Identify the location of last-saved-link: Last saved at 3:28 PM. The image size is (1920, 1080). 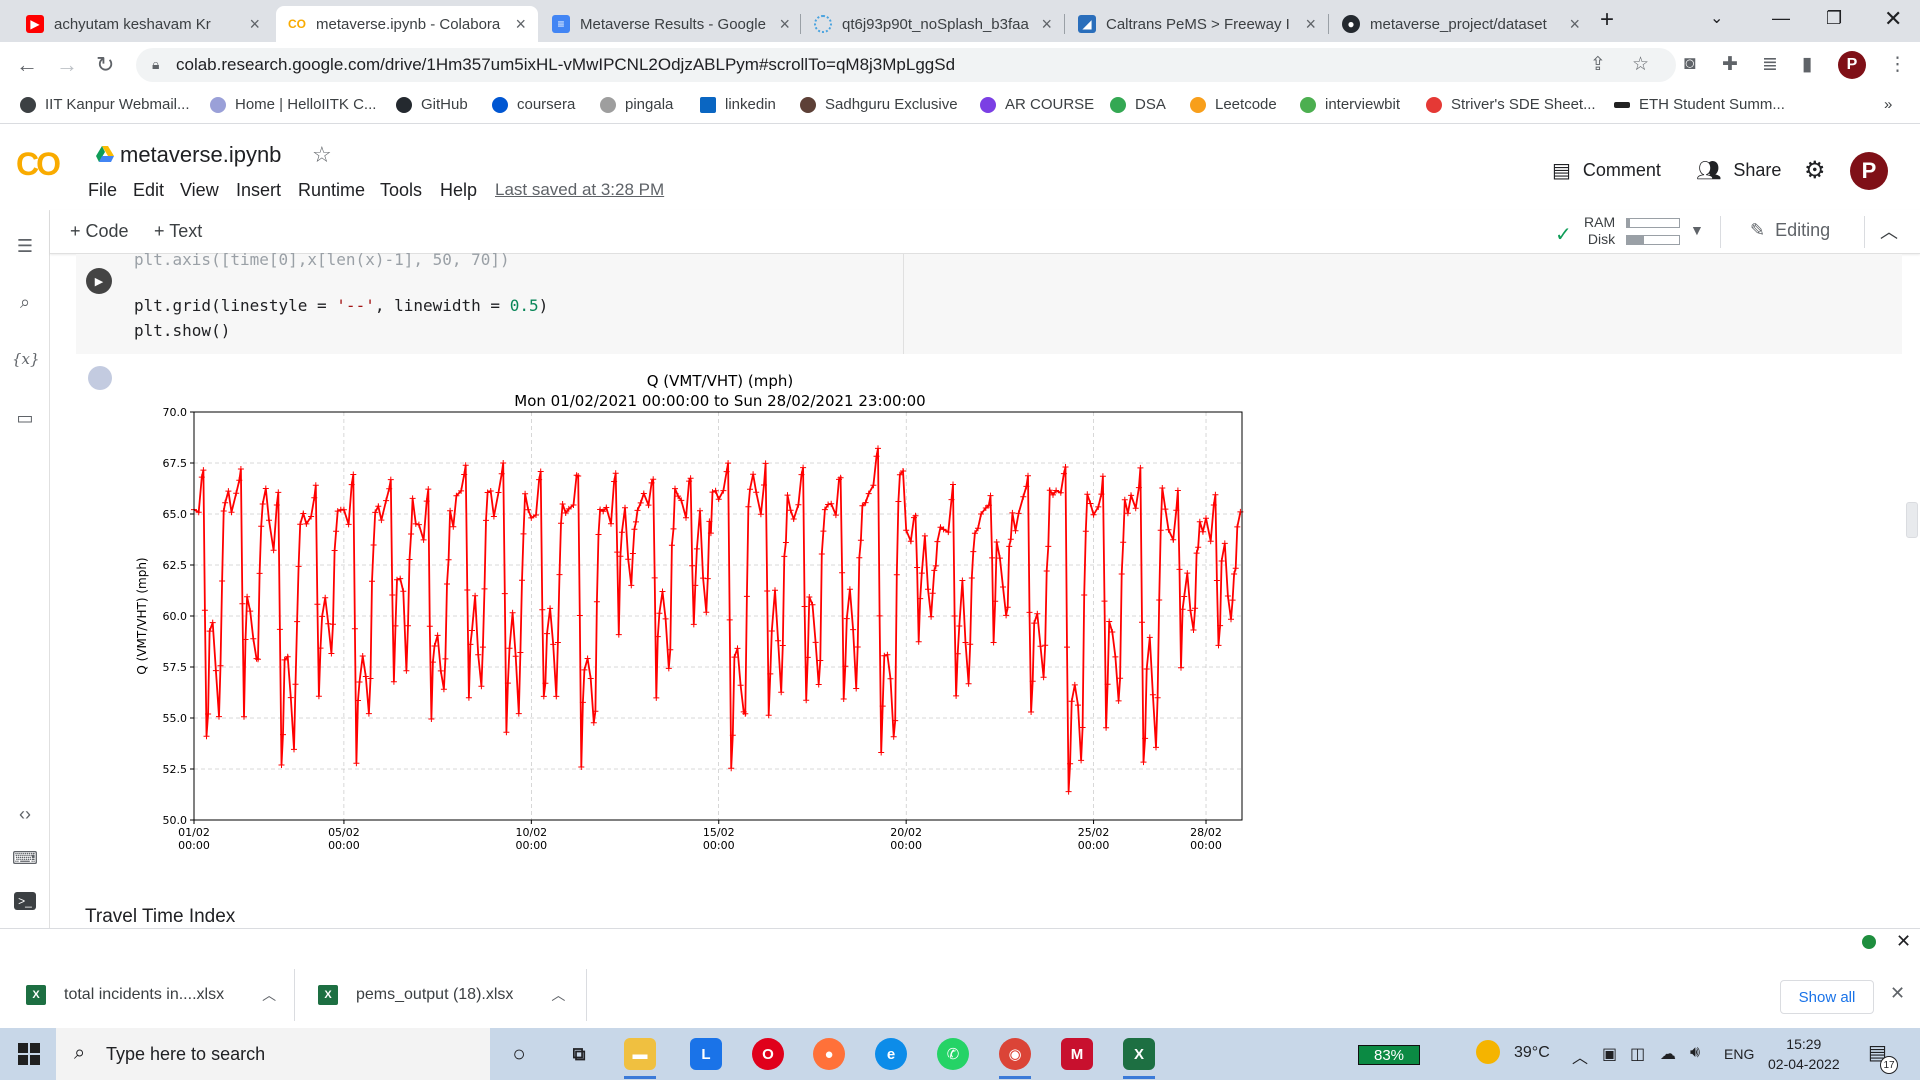
(579, 190).